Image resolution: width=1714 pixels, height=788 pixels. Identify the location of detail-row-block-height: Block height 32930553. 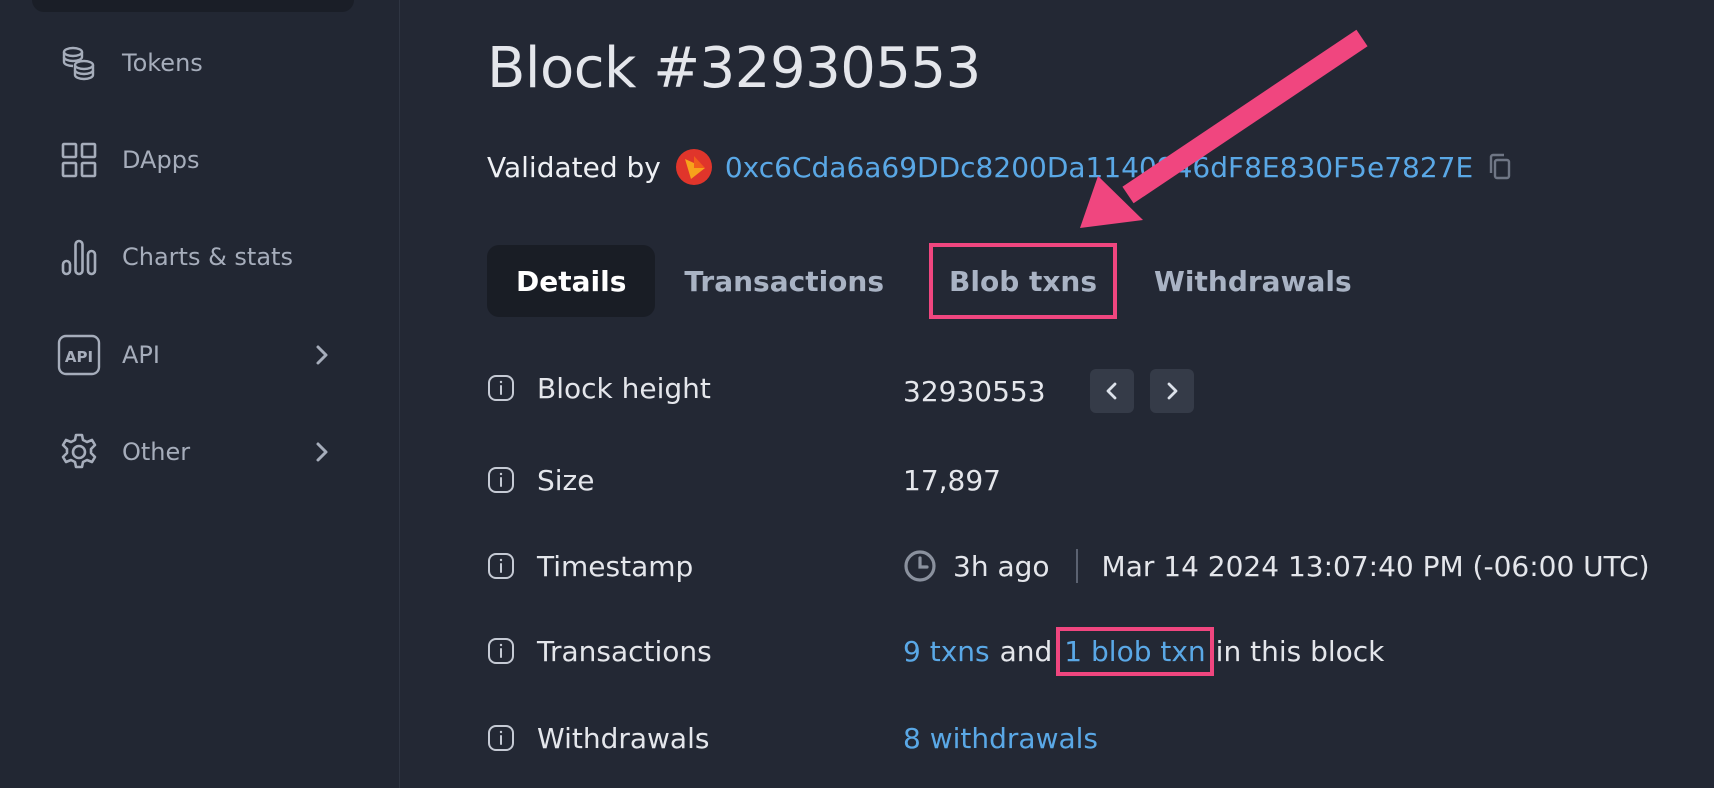
(1100, 389).